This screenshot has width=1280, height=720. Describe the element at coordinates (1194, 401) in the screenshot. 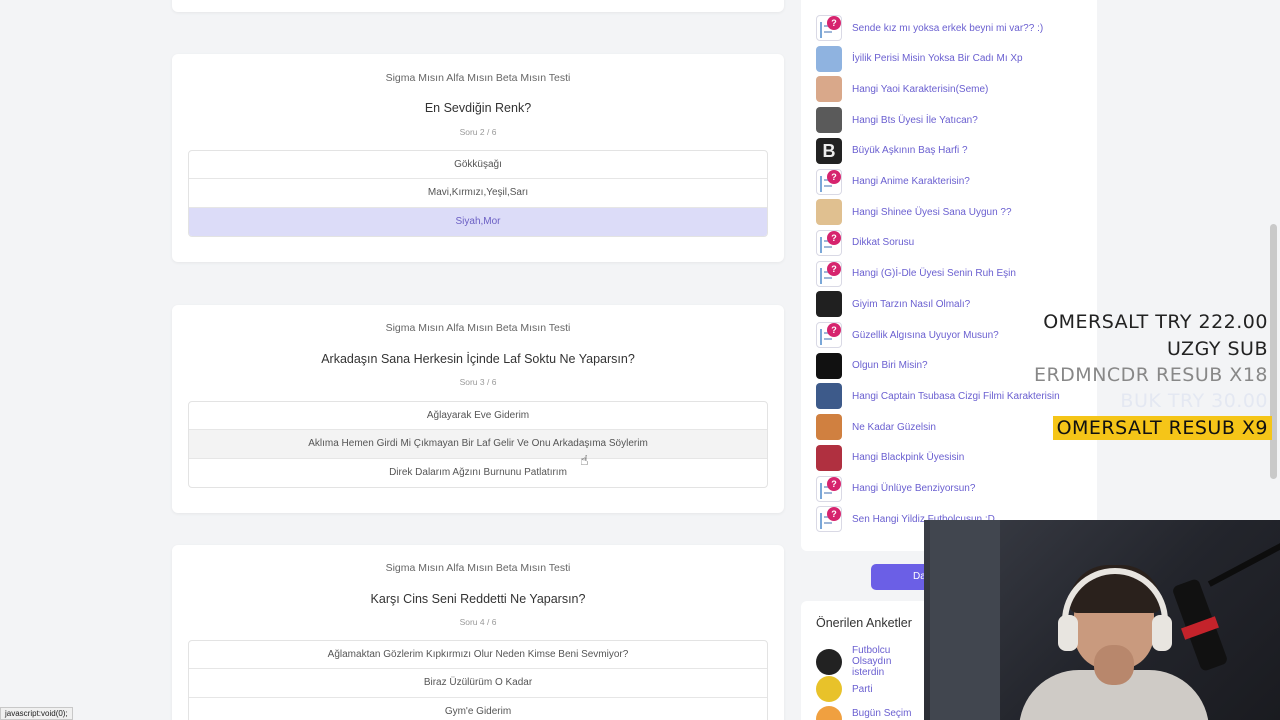

I see `stream-alert-line: BUK TRY 30.00` at that location.